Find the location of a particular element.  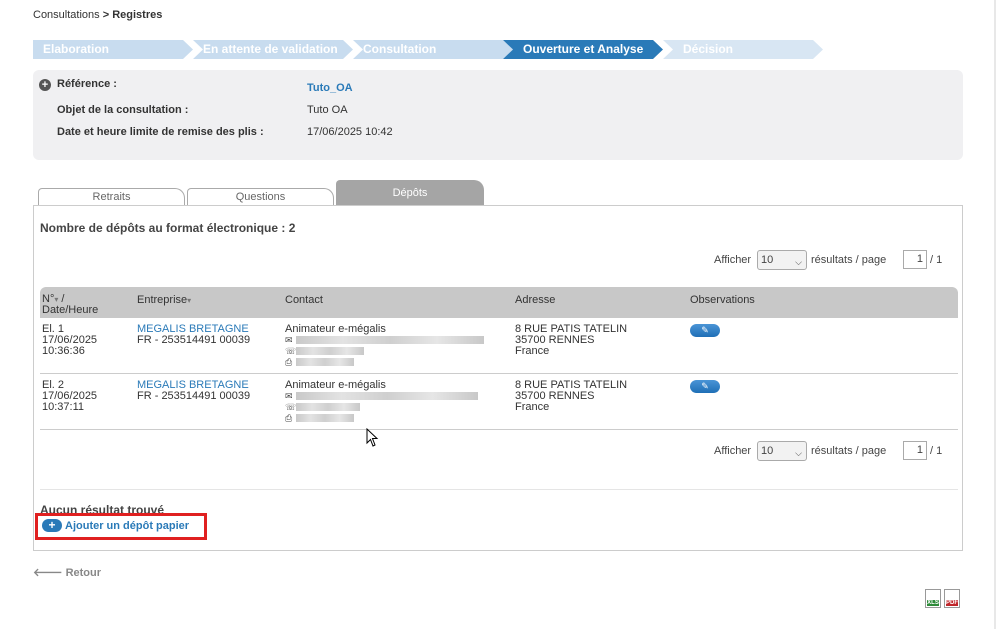

section-divider is located at coordinates (499, 489).